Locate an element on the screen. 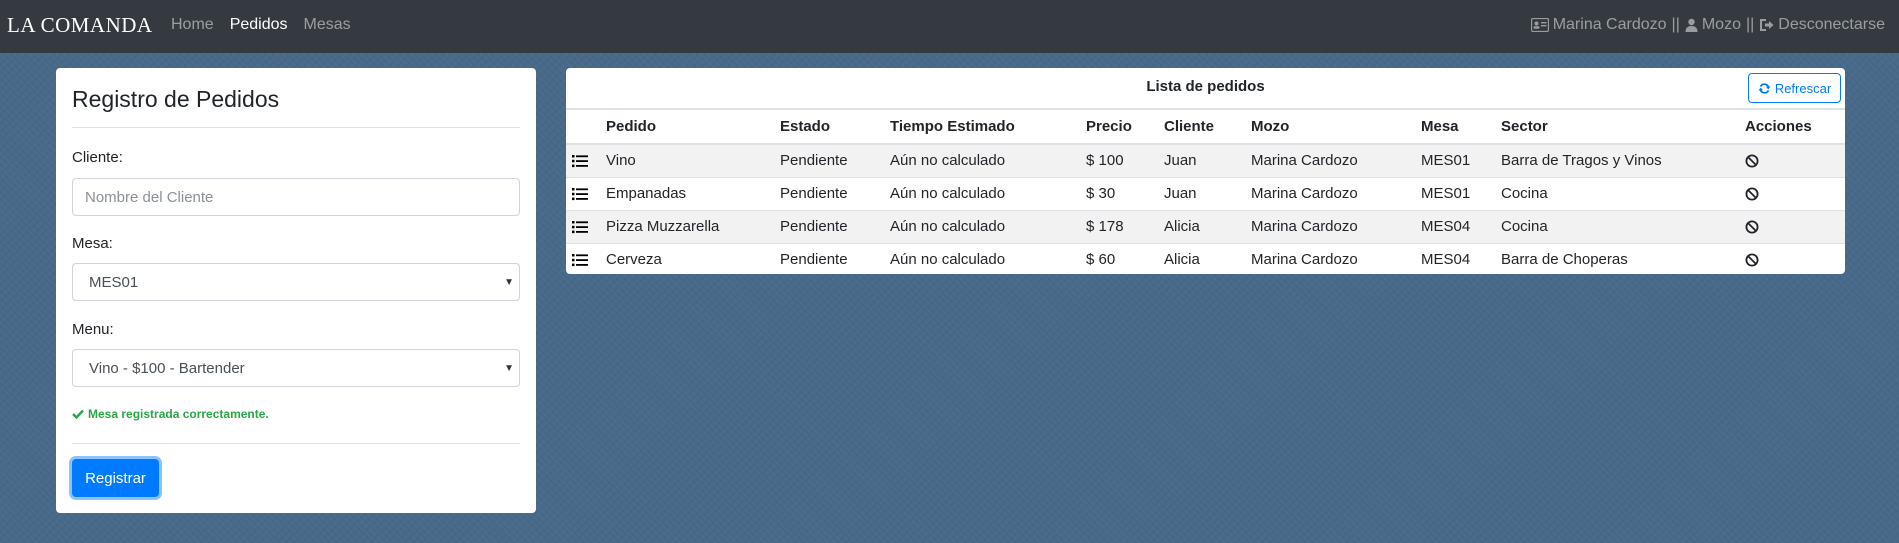 The height and width of the screenshot is (543, 1899). id-card-icon is located at coordinates (1539, 25).